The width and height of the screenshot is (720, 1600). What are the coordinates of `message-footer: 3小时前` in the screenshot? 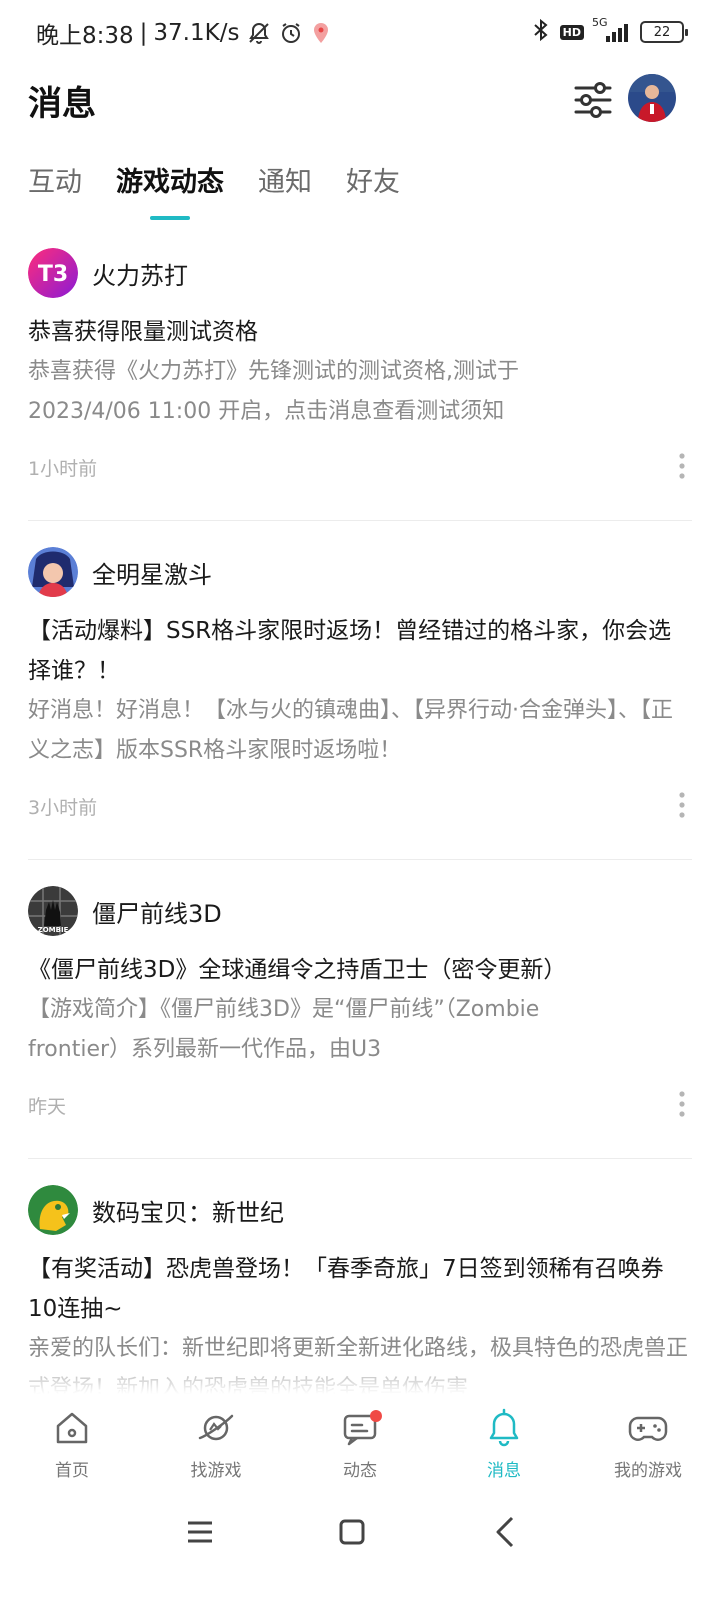 It's located at (360, 809).